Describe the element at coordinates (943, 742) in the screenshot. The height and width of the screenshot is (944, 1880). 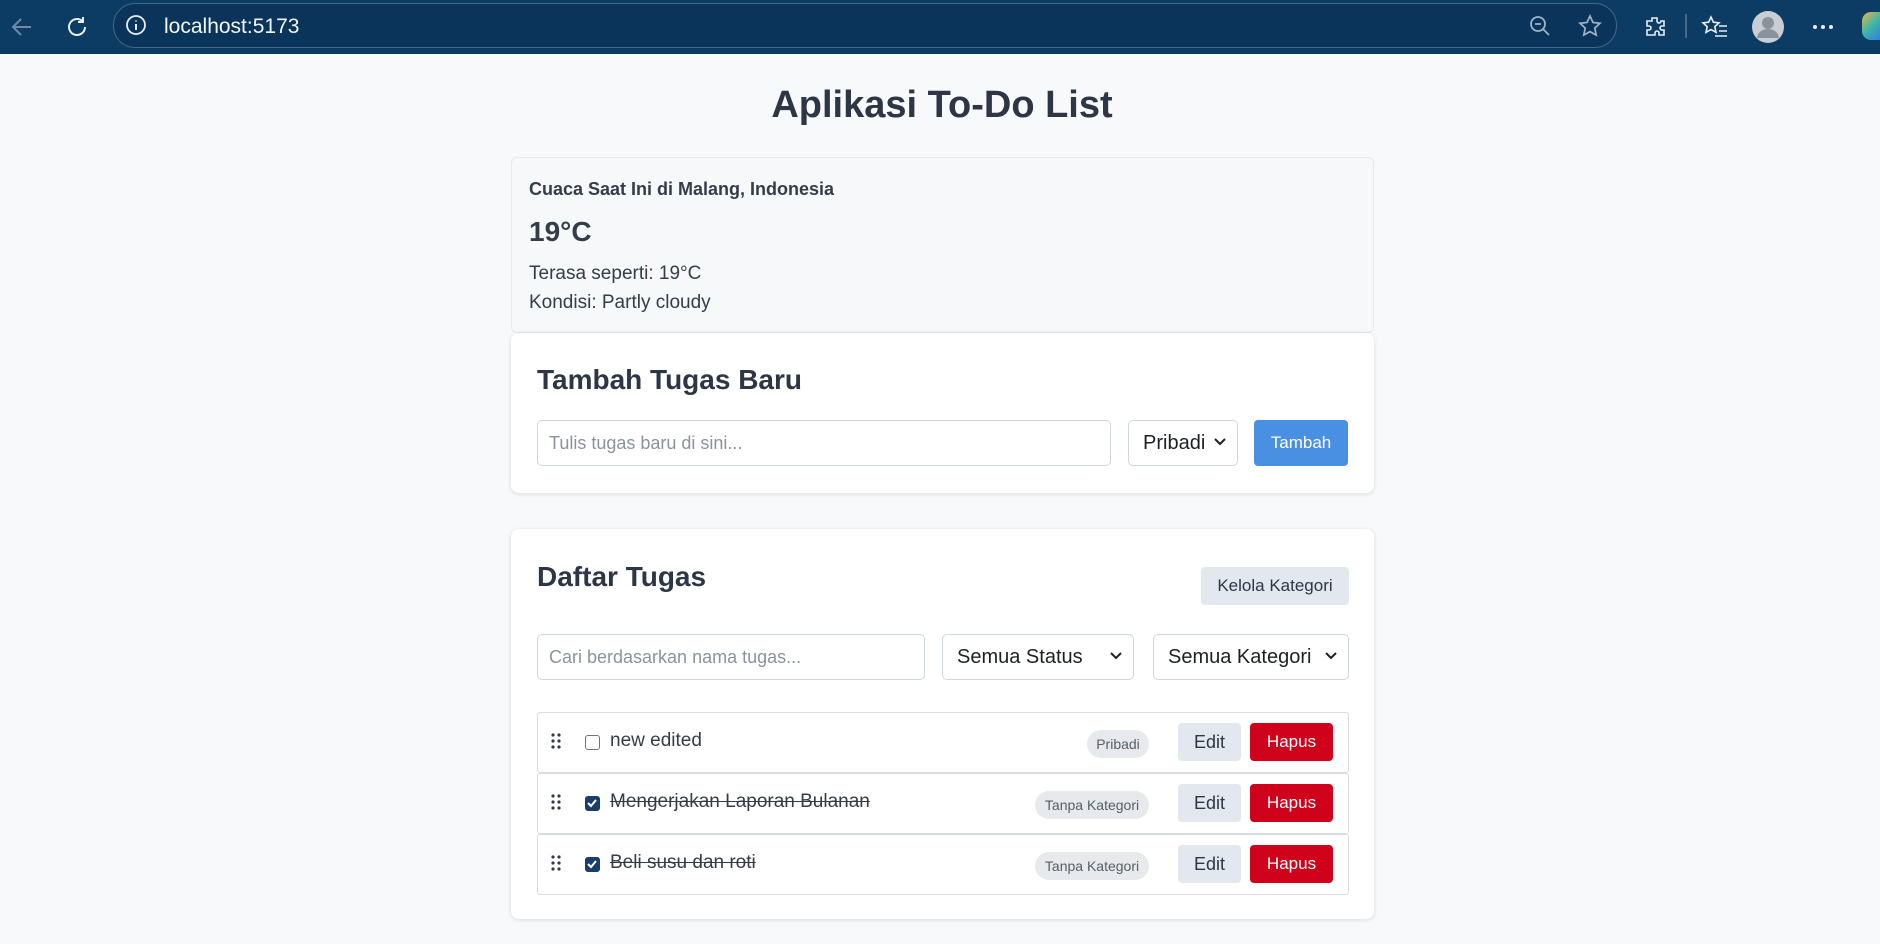
I see `task-row: new edited Pribadi Edit Hapus` at that location.